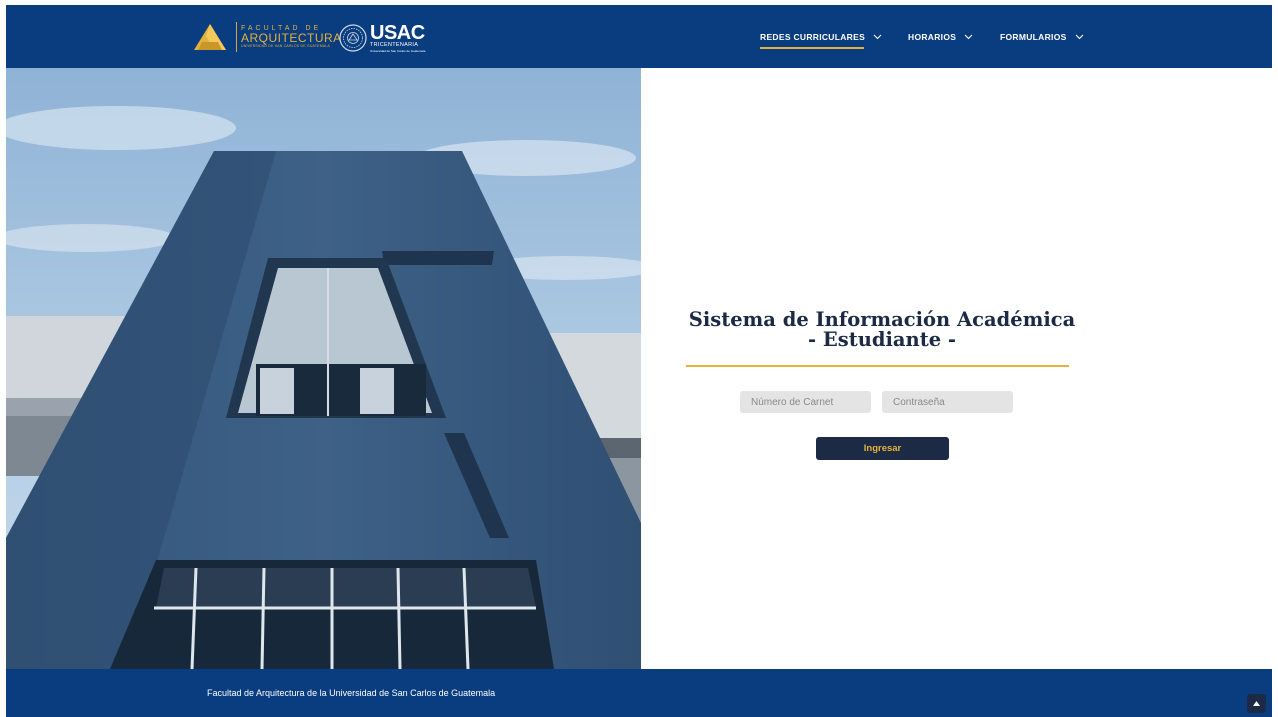 This screenshot has height=717, width=1278. I want to click on nav-redes-curriculares: REDES CURRICULARES, so click(821, 36).